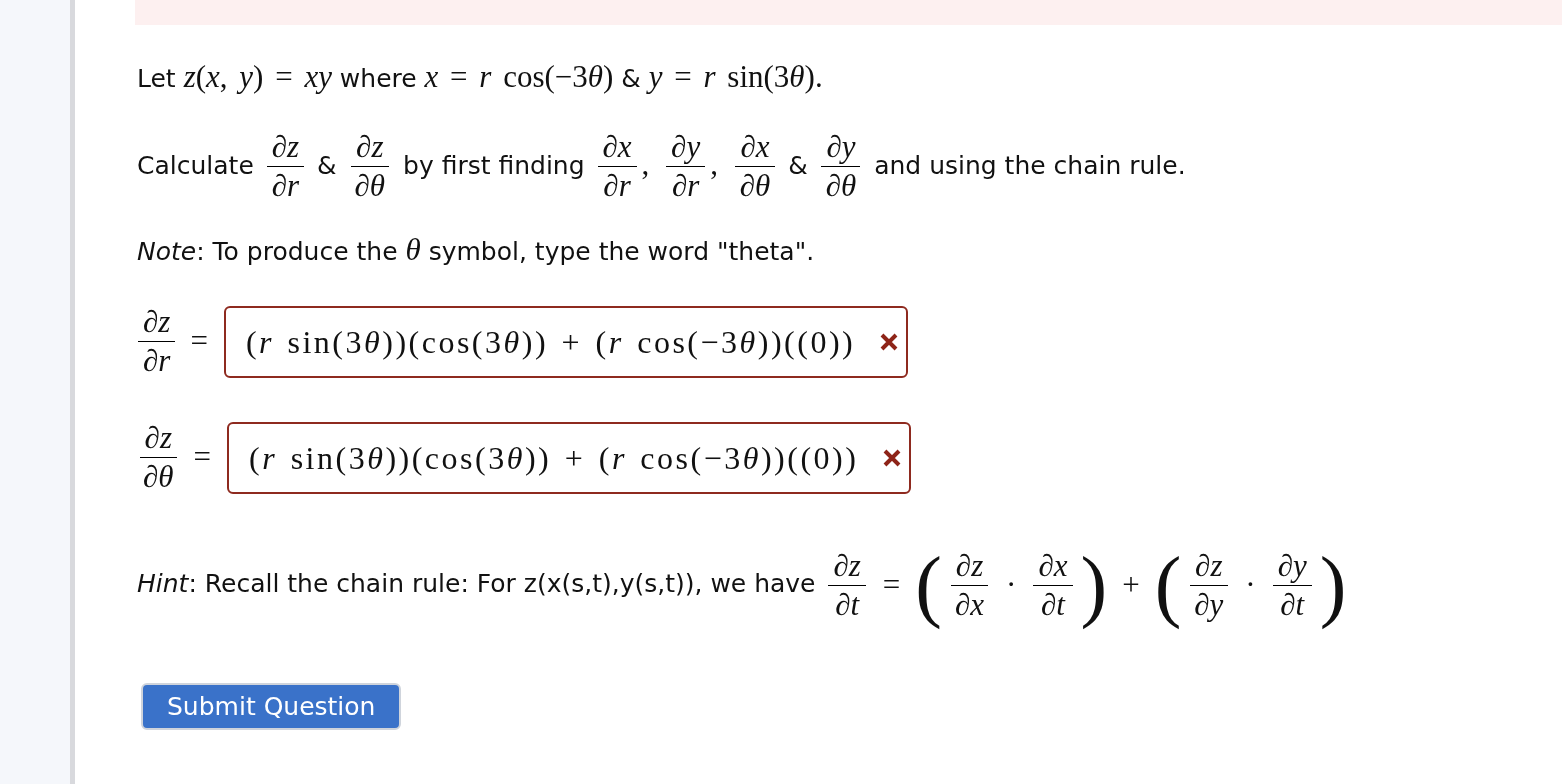 This screenshot has height=784, width=1562. Describe the element at coordinates (158, 457) in the screenshot. I see `fraction-label: ∂z ∂θ` at that location.